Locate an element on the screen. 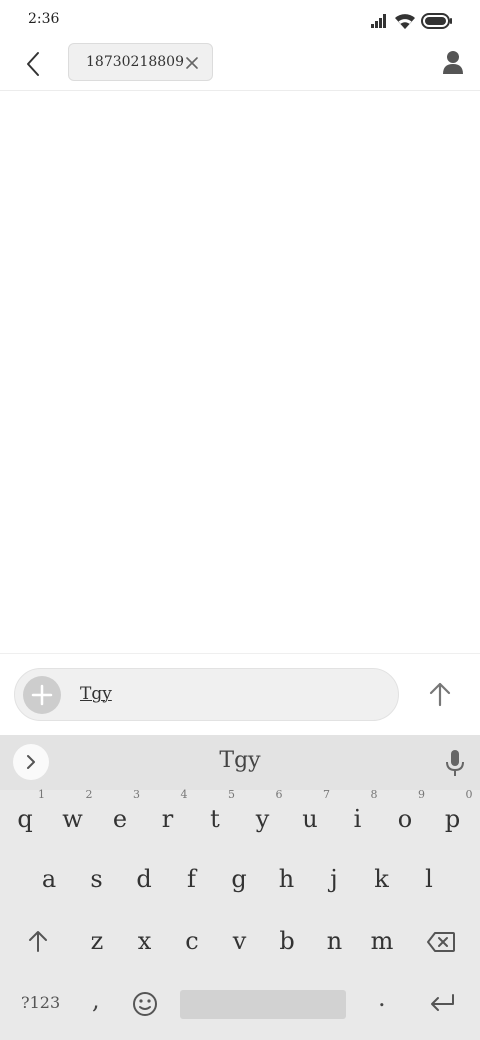 This screenshot has width=480, height=1040. key-label: f is located at coordinates (191, 879).